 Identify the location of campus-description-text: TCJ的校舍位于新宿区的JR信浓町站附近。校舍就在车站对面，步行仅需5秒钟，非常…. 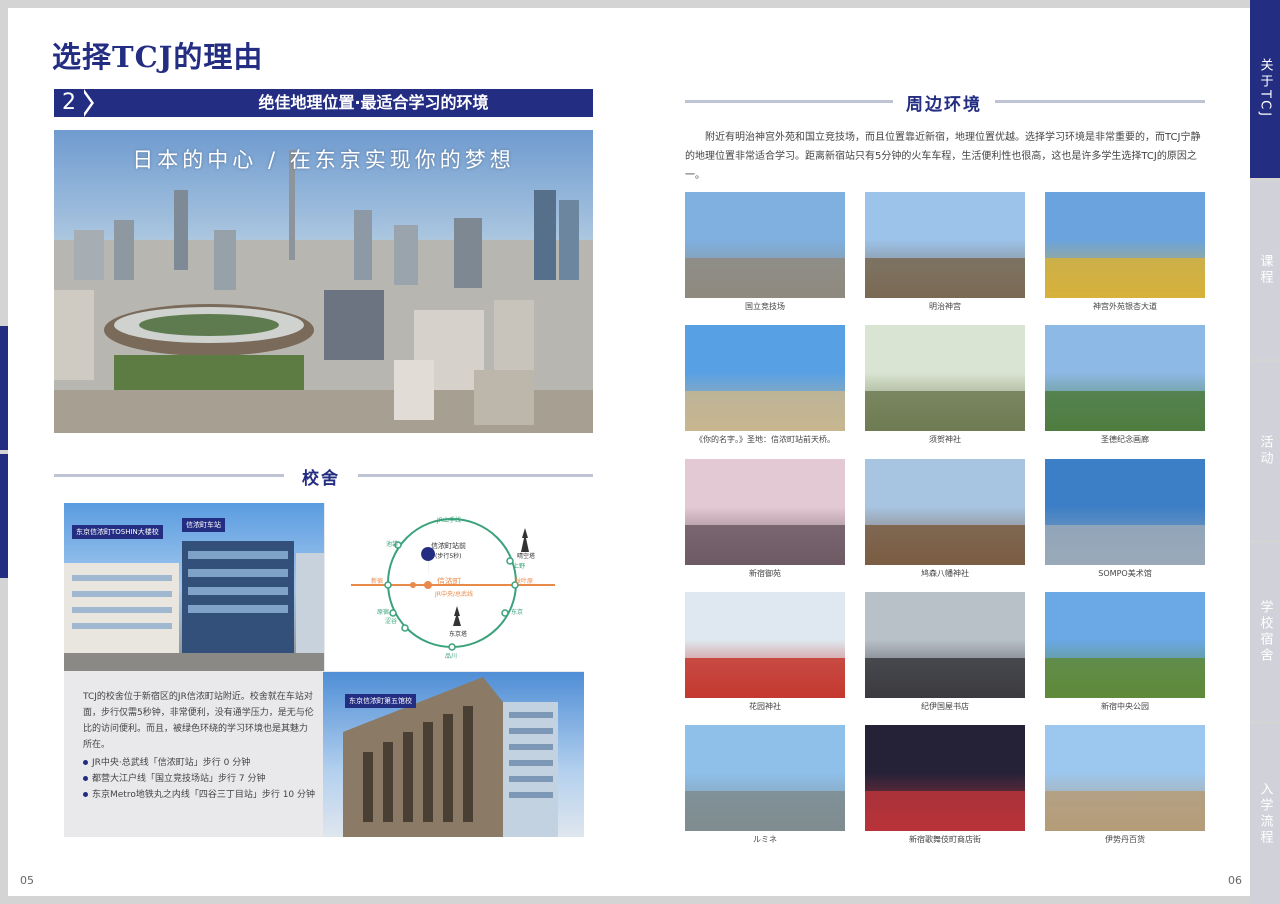
(198, 721).